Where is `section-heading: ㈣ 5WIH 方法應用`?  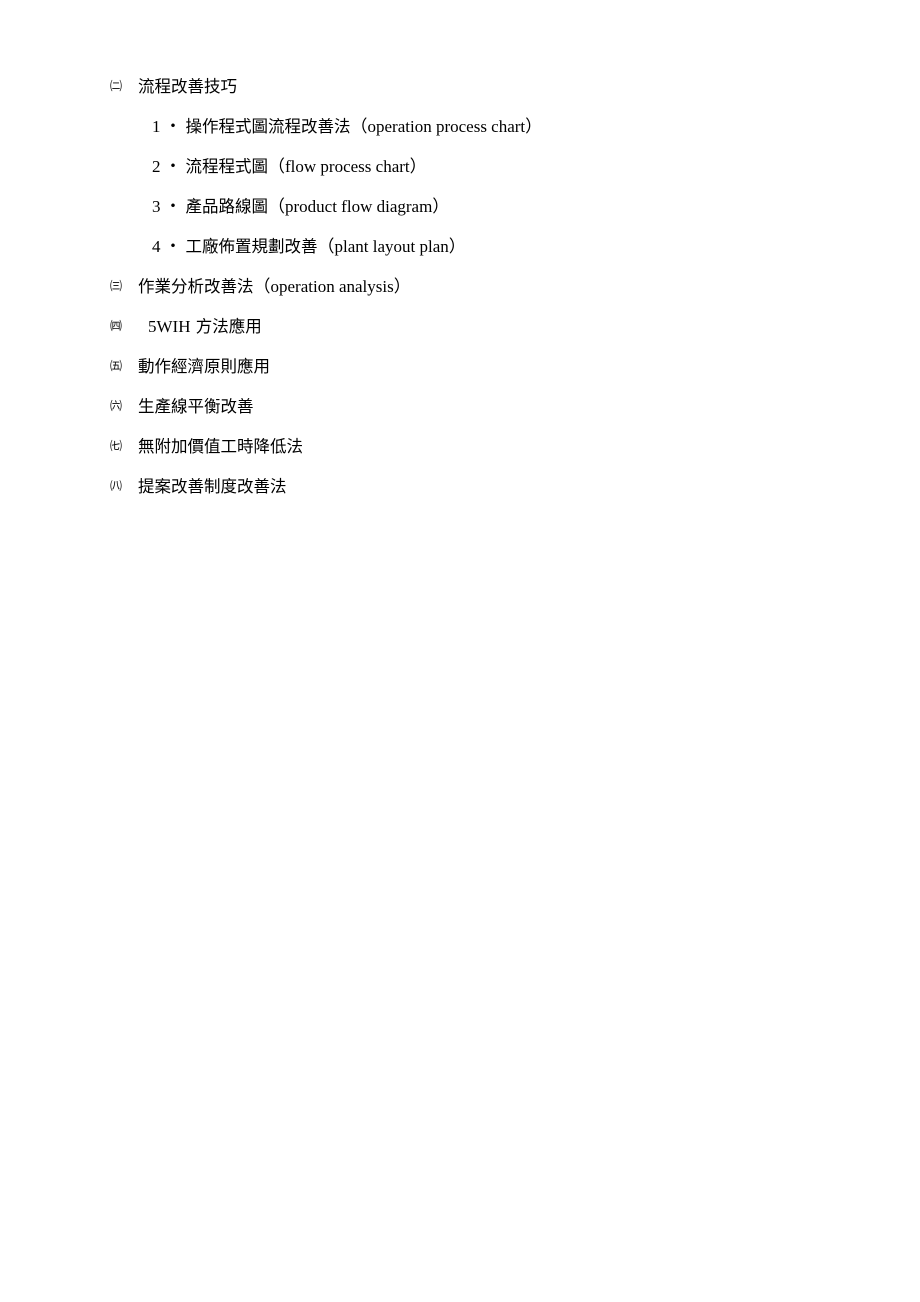
section-heading: ㈣ 5WIH 方法應用 is located at coordinates (186, 327).